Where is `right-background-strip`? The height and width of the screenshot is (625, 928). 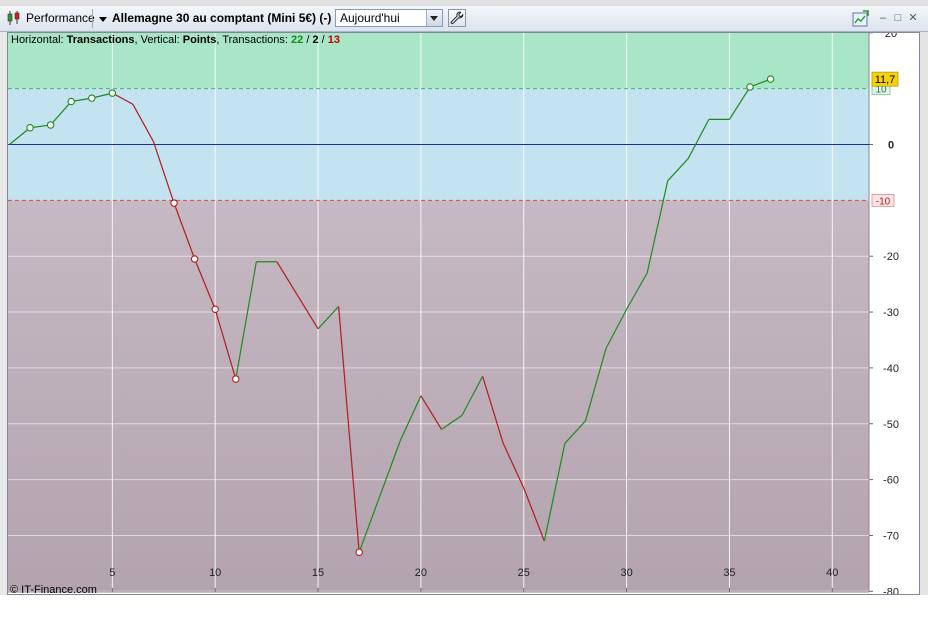 right-background-strip is located at coordinates (924, 328).